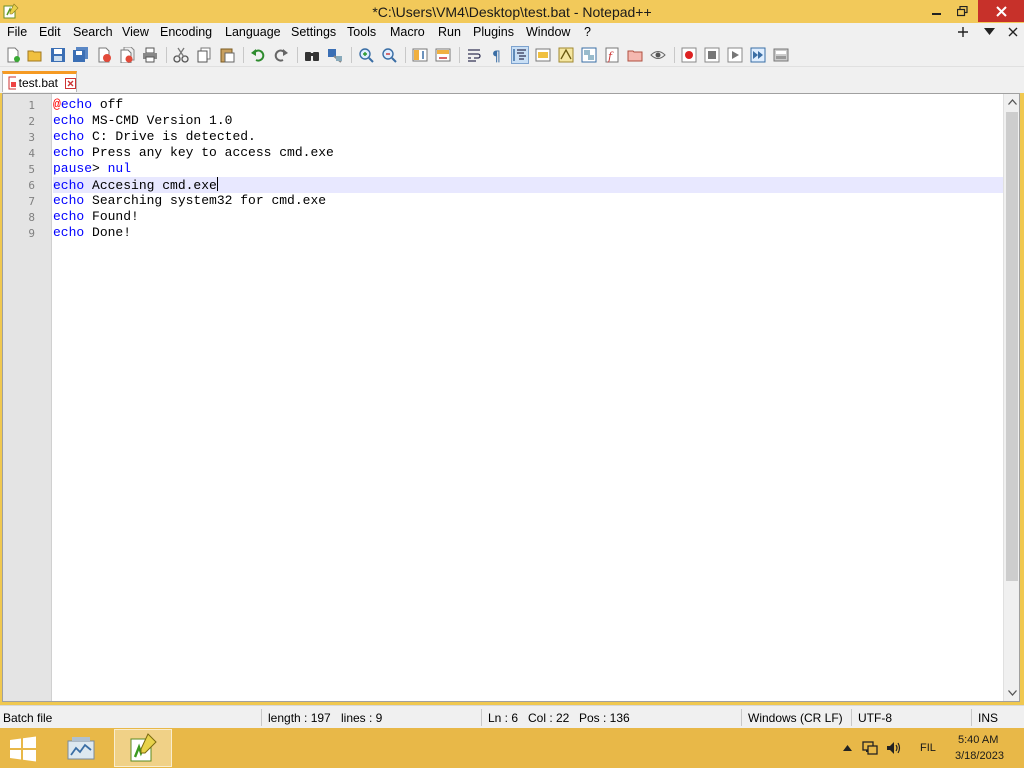  I want to click on menu-plugins: Plugins, so click(493, 32).